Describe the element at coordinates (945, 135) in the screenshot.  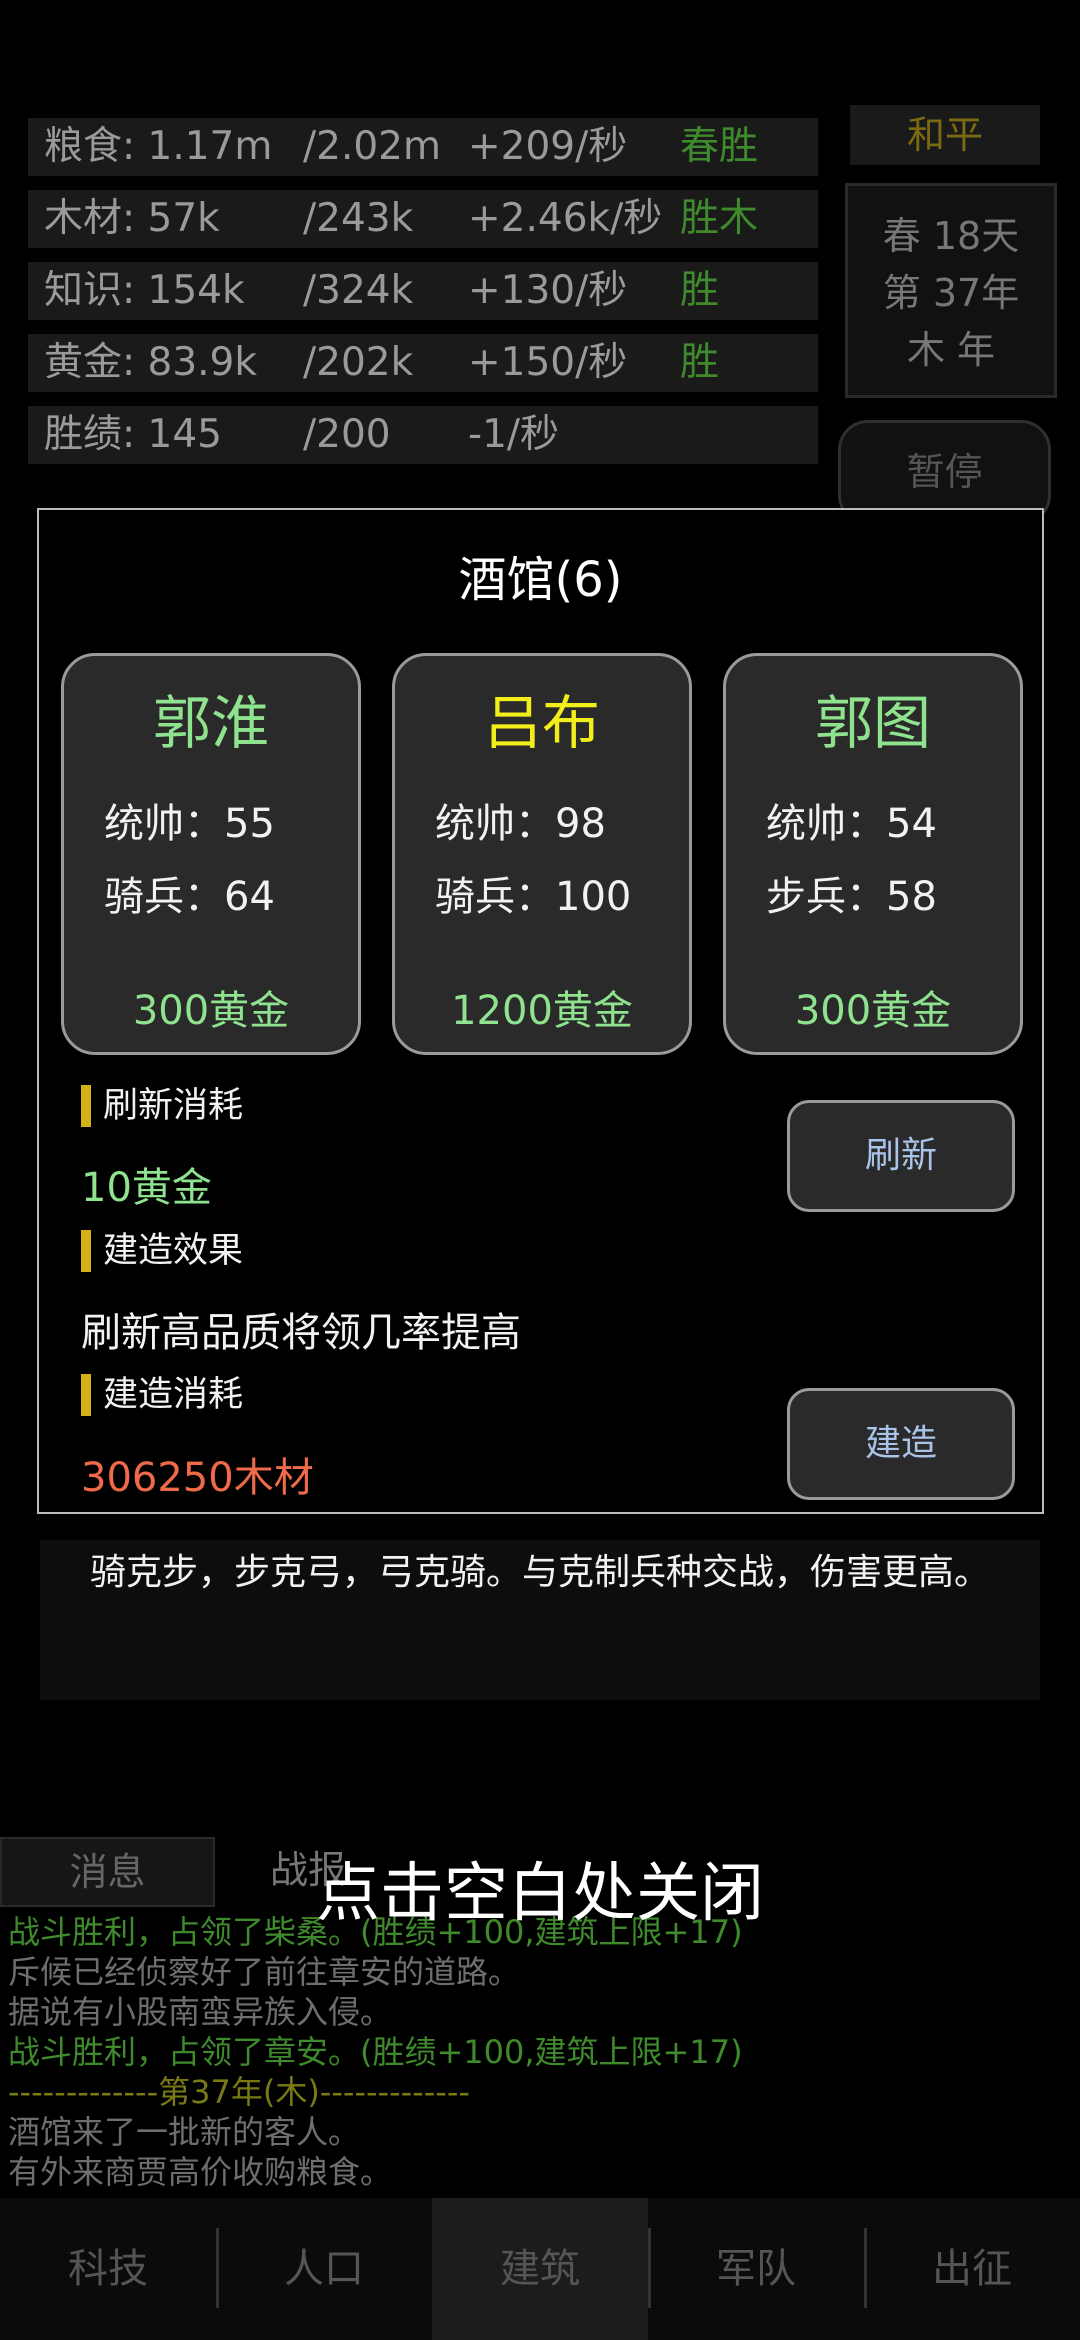
I see `peace-status: 和平` at that location.